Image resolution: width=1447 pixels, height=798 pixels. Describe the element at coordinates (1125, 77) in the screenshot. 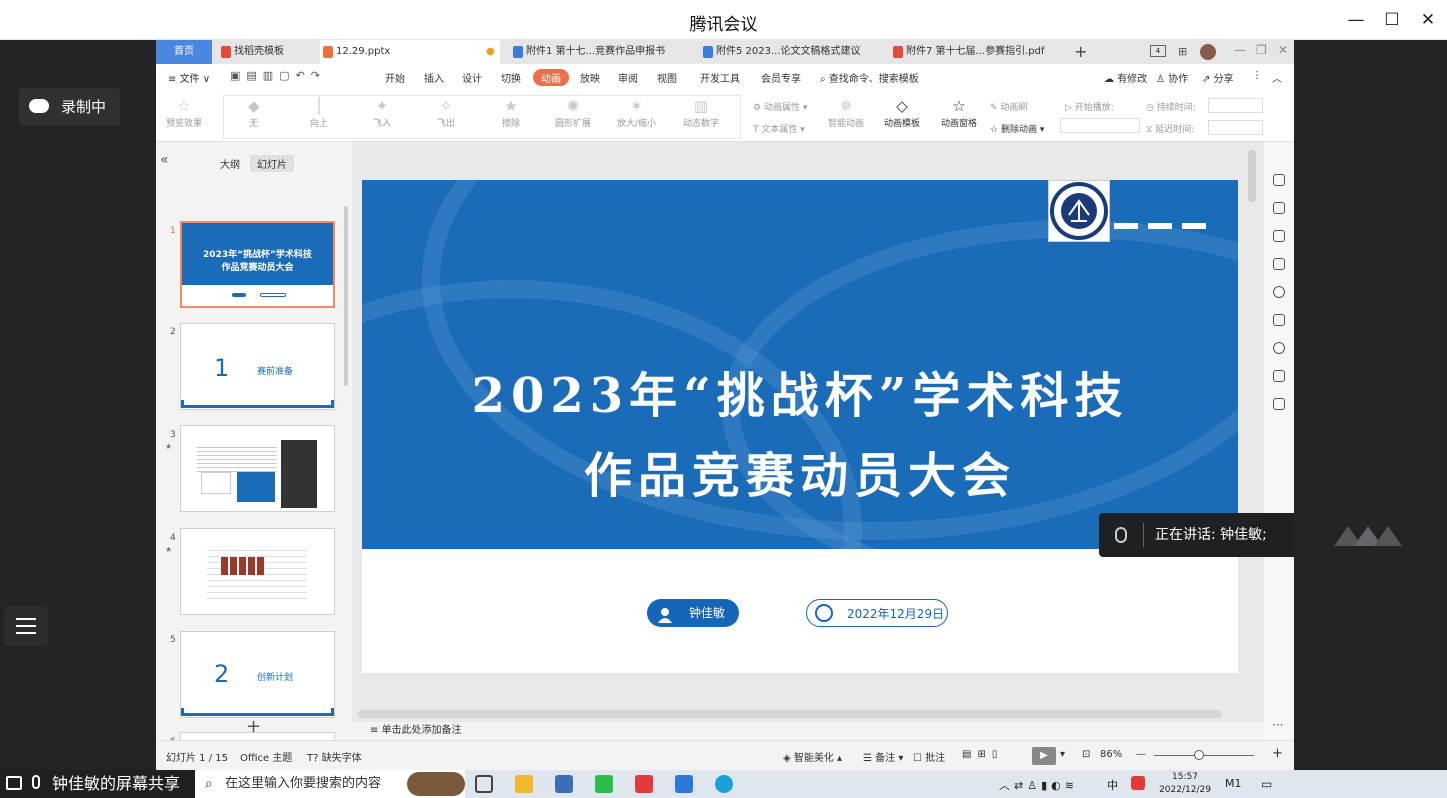

I see `edit-status: ☁ 有修改` at that location.